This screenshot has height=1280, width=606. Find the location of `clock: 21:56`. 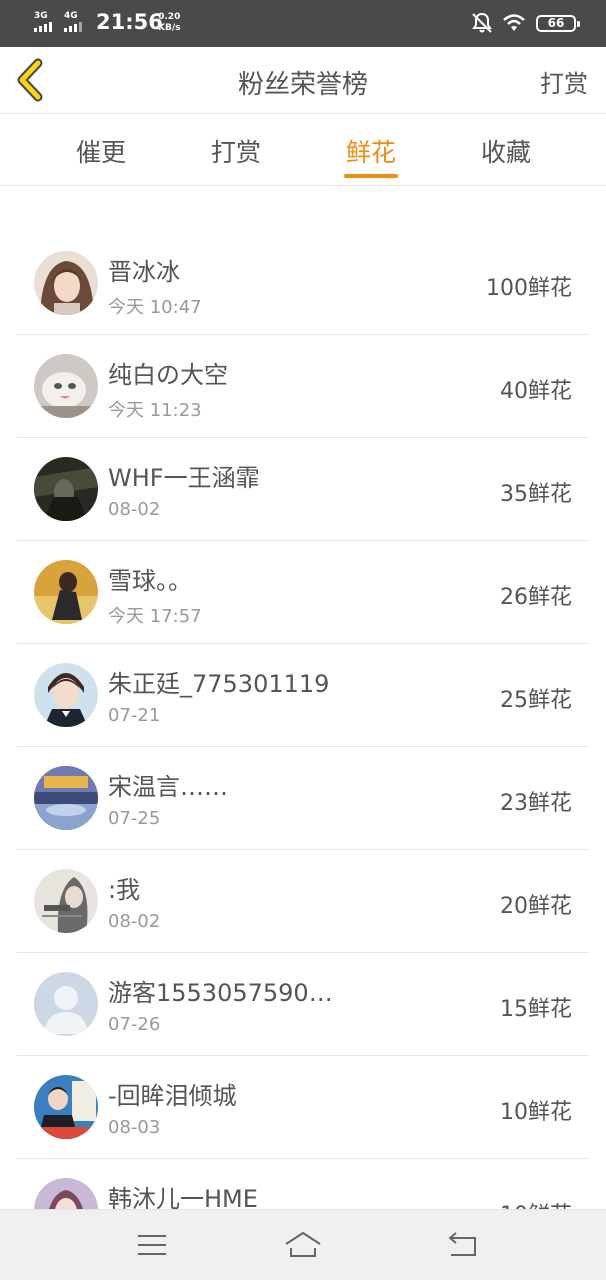

clock: 21:56 is located at coordinates (129, 22).